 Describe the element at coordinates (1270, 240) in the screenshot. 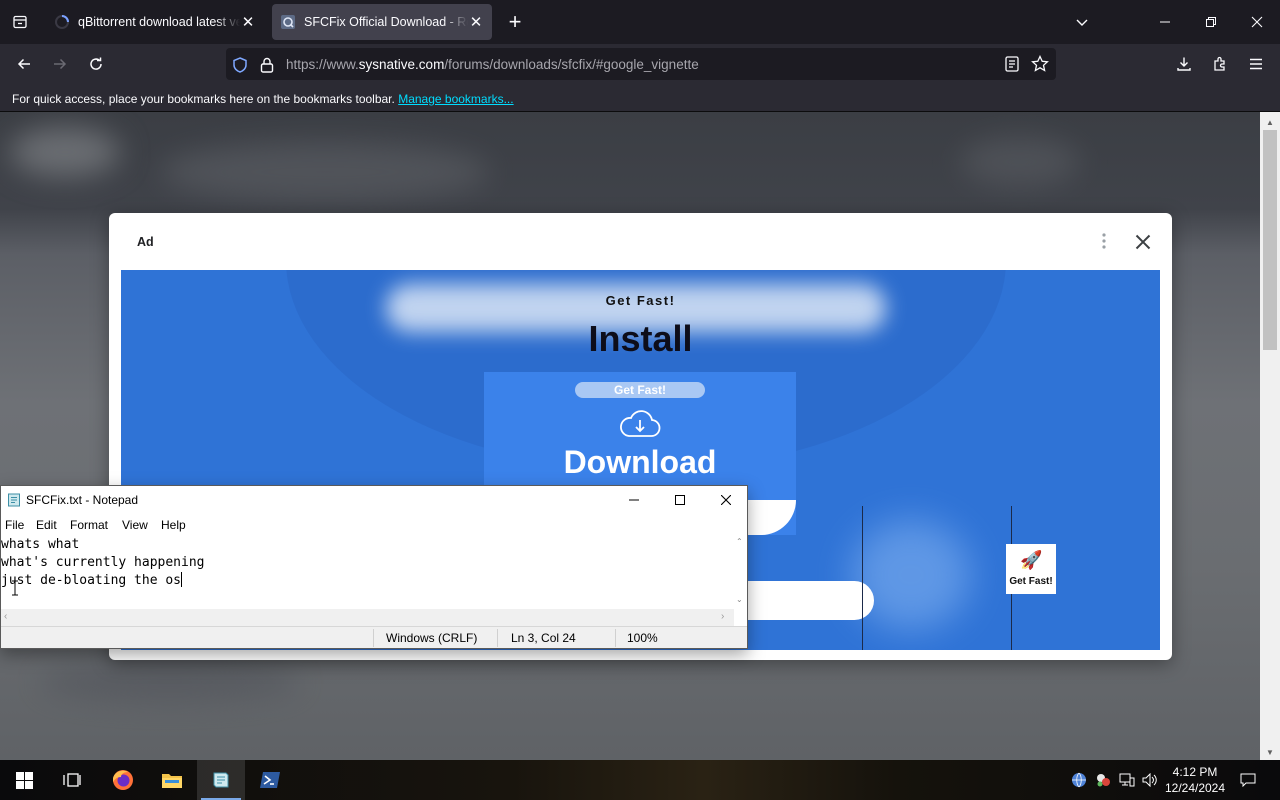

I see `scrollbar-thumb` at that location.